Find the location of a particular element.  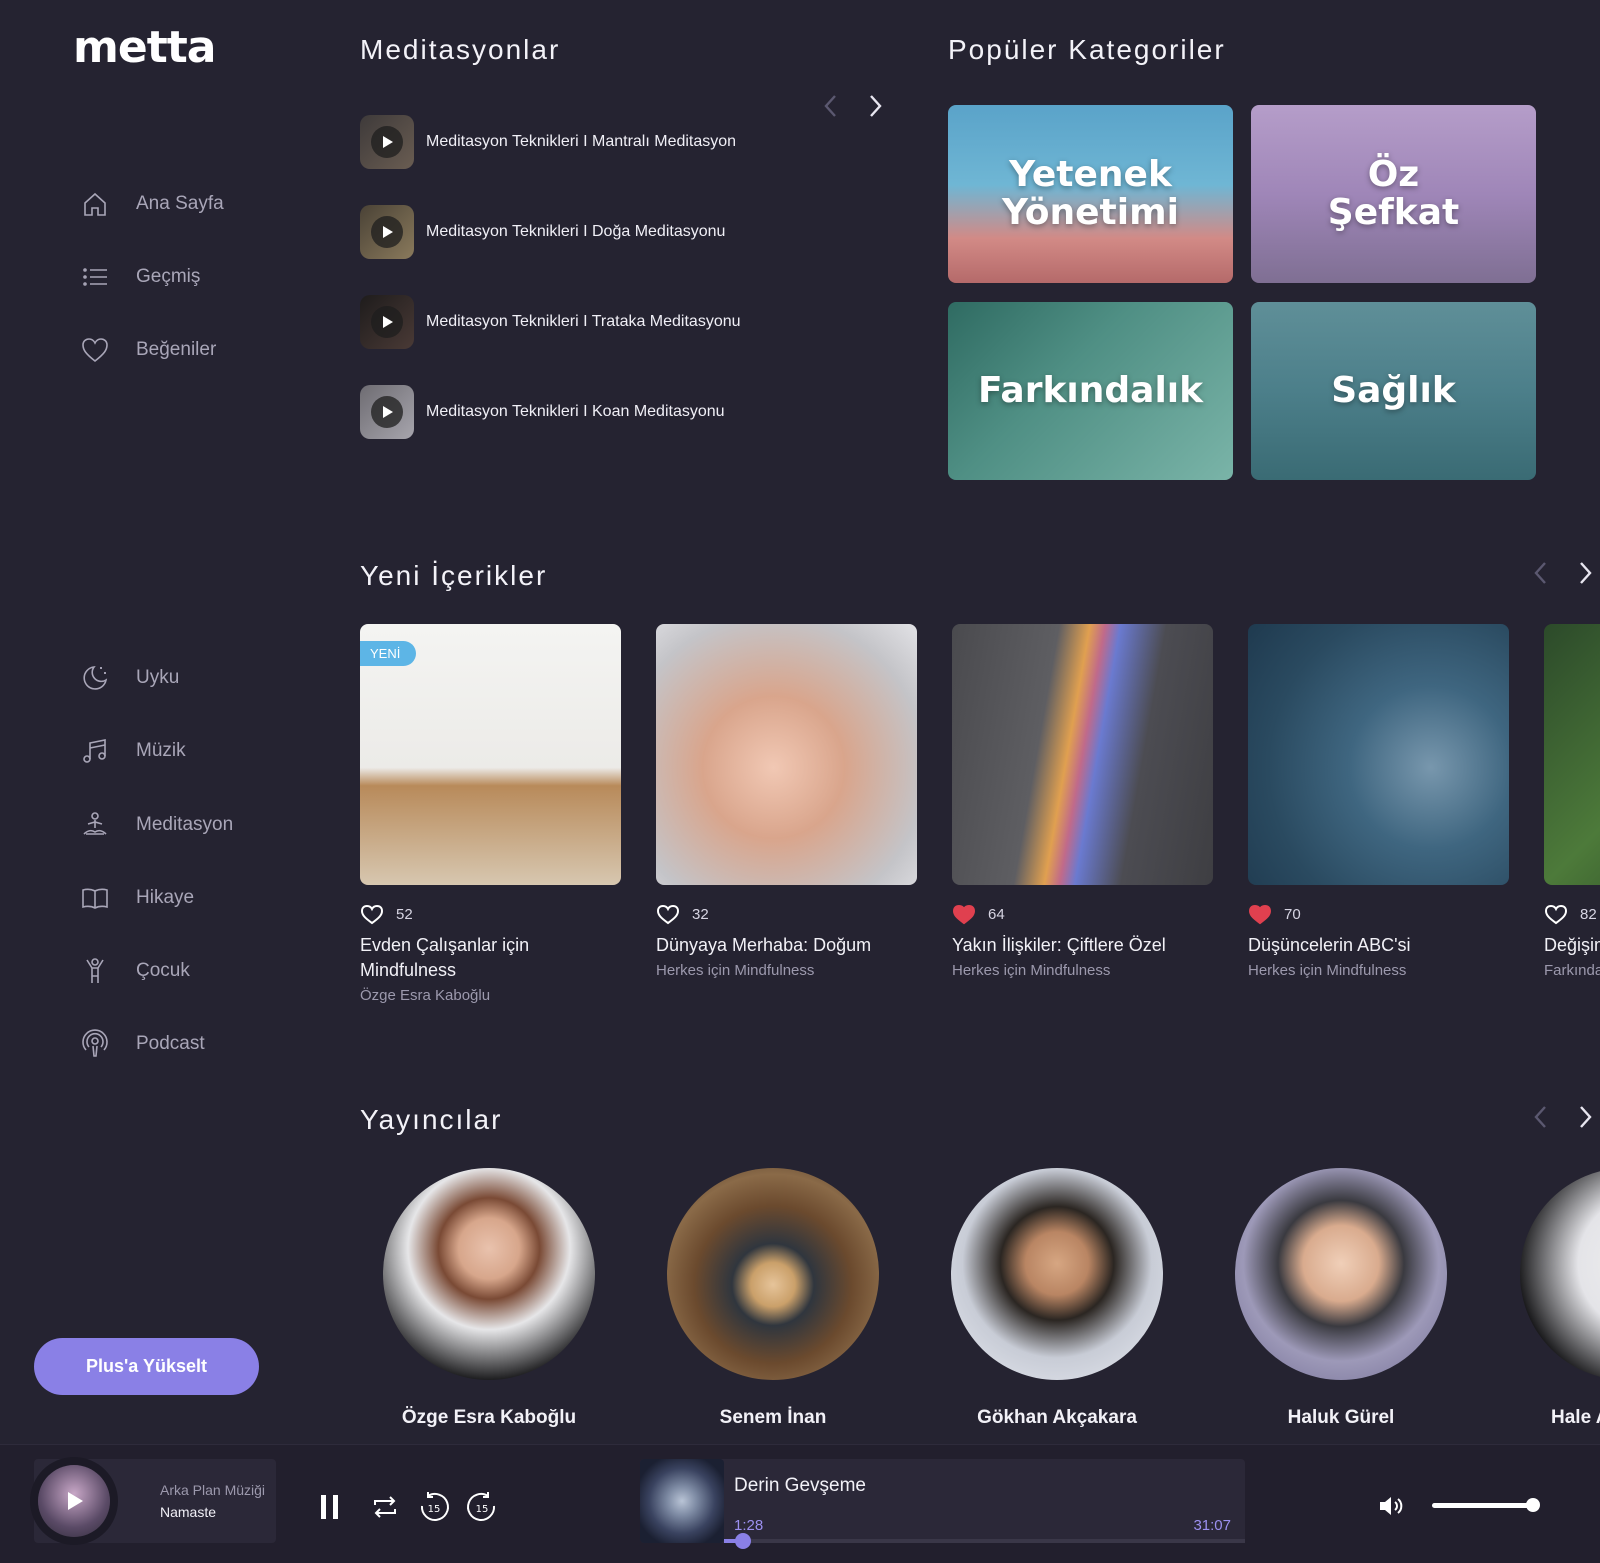

meditation-item: Meditasyon Teknikleri I Koan Meditasyonu is located at coordinates (542, 412).